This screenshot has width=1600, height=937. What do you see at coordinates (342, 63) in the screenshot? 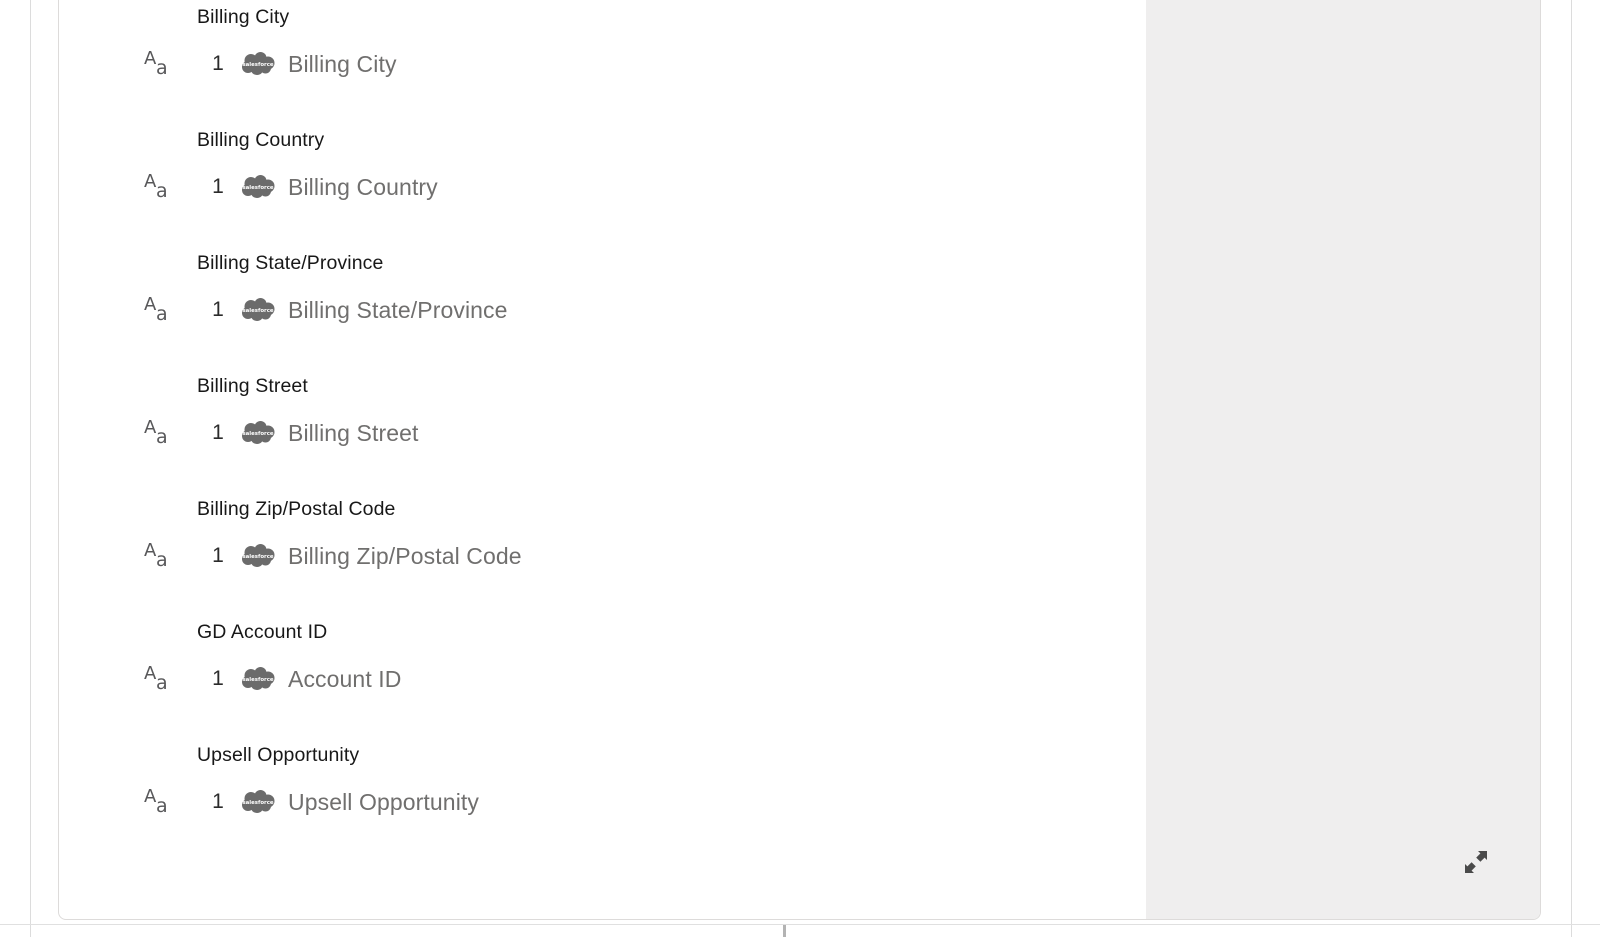
I see `mapping-source-field: Billing City` at bounding box center [342, 63].